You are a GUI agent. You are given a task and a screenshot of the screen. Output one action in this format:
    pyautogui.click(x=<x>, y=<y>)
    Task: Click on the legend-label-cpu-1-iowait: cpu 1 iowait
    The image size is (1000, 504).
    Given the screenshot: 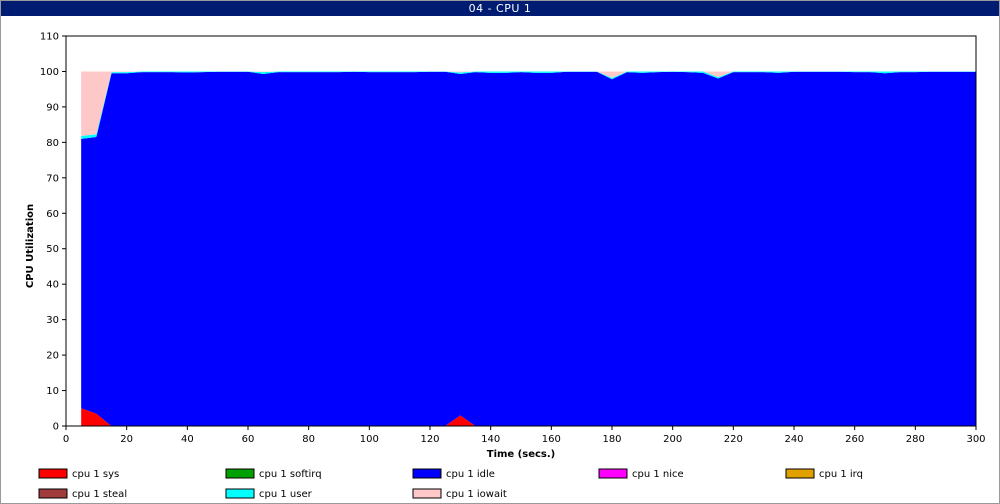 What is the action you would take?
    pyautogui.click(x=476, y=494)
    